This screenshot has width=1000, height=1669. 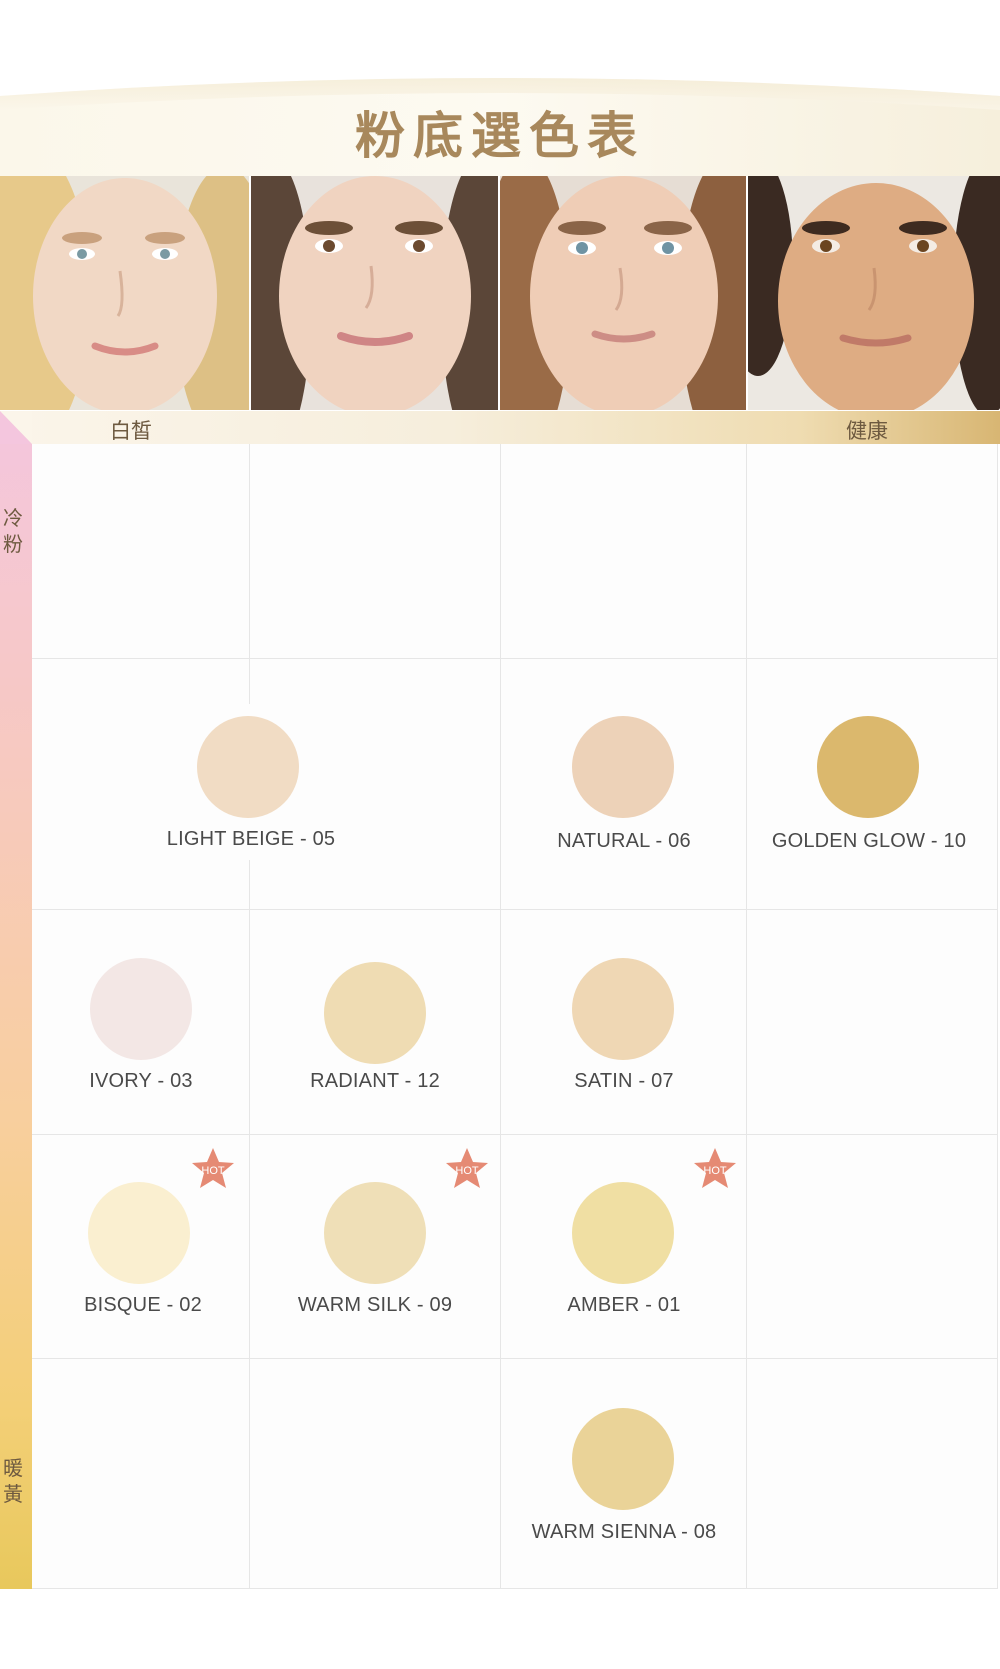 What do you see at coordinates (624, 1532) in the screenshot?
I see `shade-label-warm-sienna: WARM SIENNA - 08` at bounding box center [624, 1532].